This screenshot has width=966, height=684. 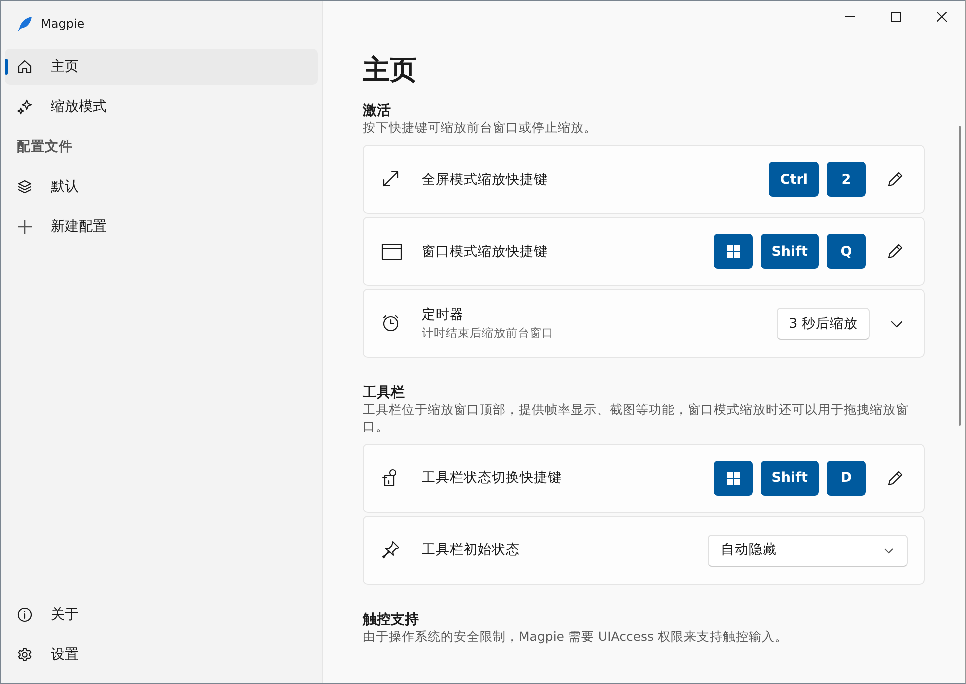 I want to click on minimize-icon, so click(x=850, y=17).